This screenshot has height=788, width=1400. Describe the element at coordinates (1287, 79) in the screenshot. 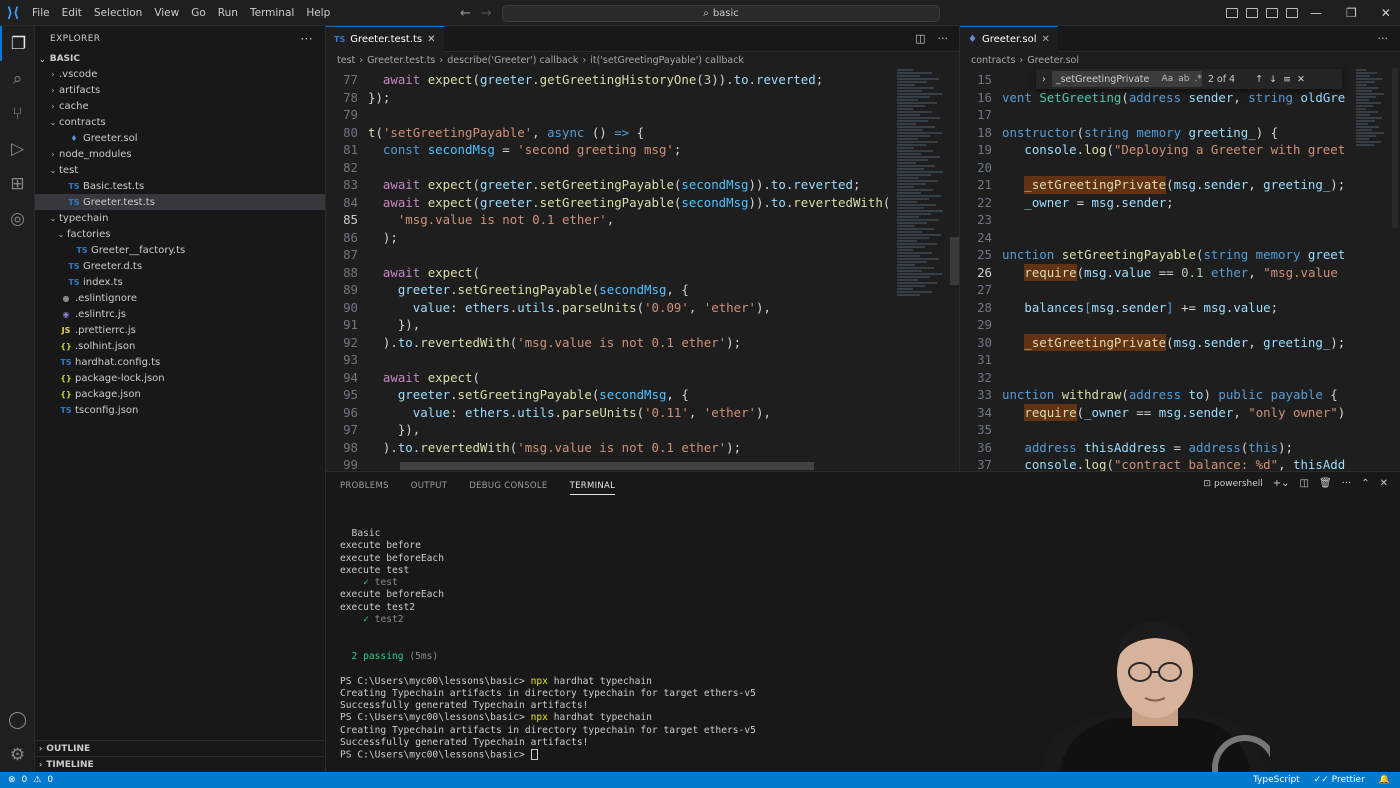

I see `find-in-selection-icon: ≡` at that location.